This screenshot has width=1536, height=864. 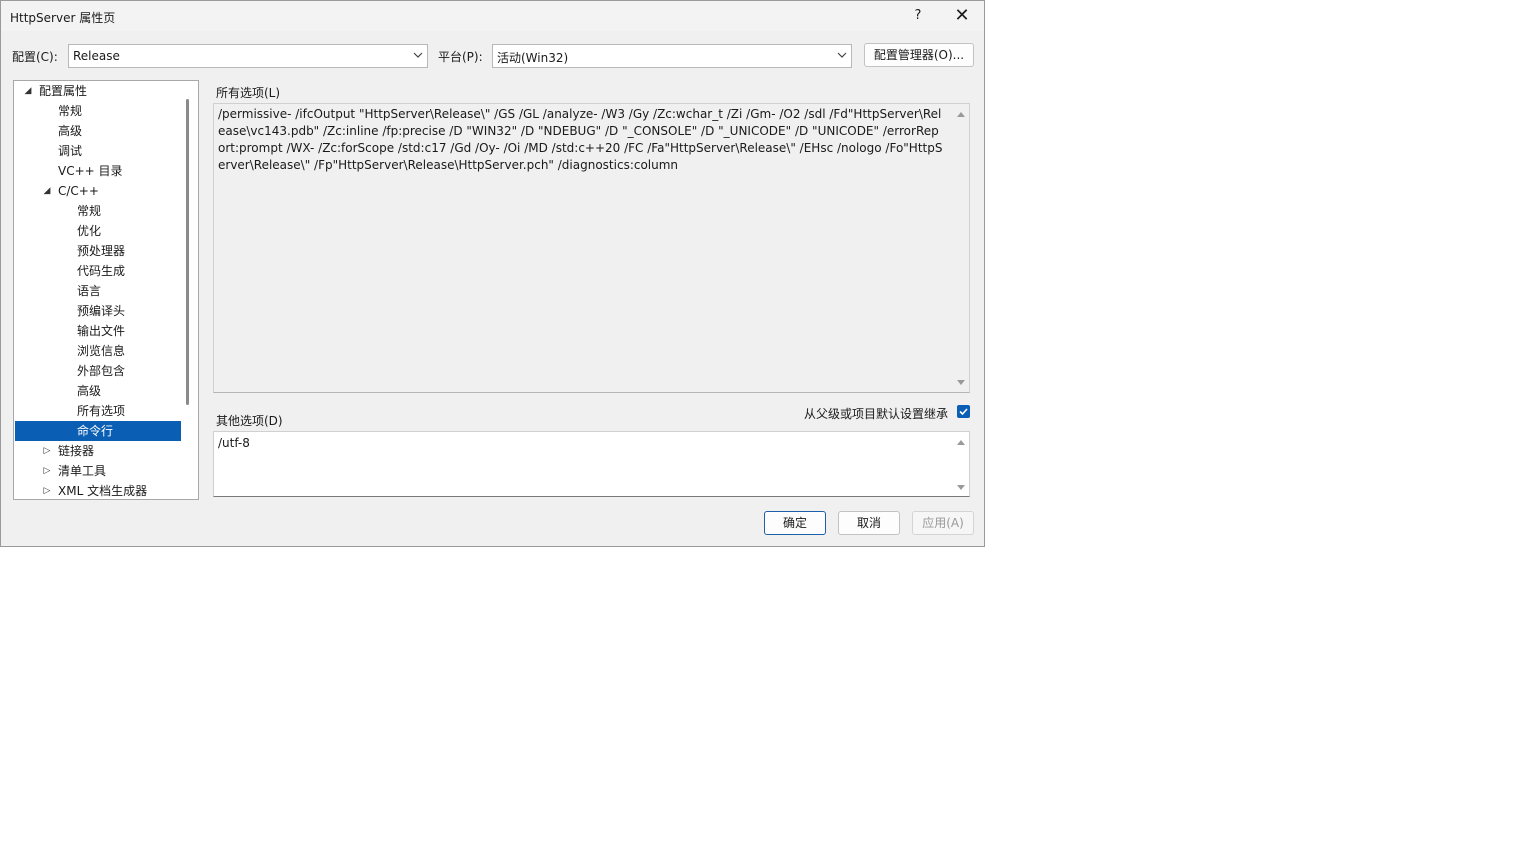 What do you see at coordinates (962, 16) in the screenshot?
I see `close-button: ✕` at bounding box center [962, 16].